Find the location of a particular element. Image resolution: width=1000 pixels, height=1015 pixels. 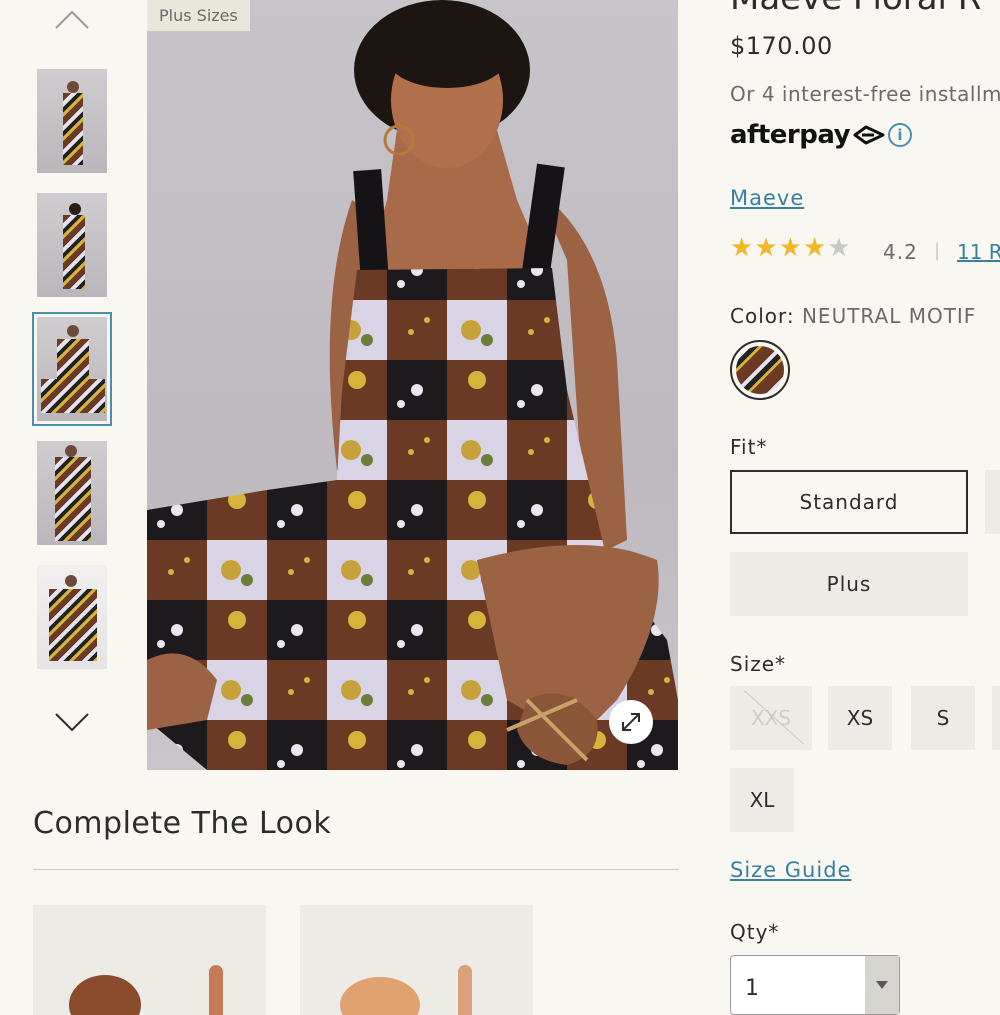

divider is located at coordinates (356, 869).